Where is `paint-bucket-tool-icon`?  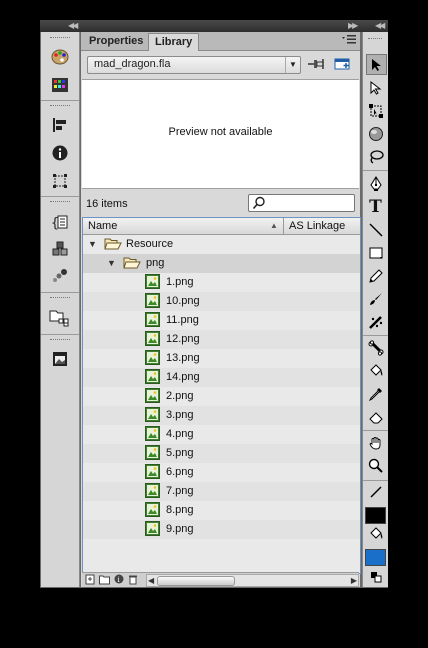 paint-bucket-tool-icon is located at coordinates (375, 370).